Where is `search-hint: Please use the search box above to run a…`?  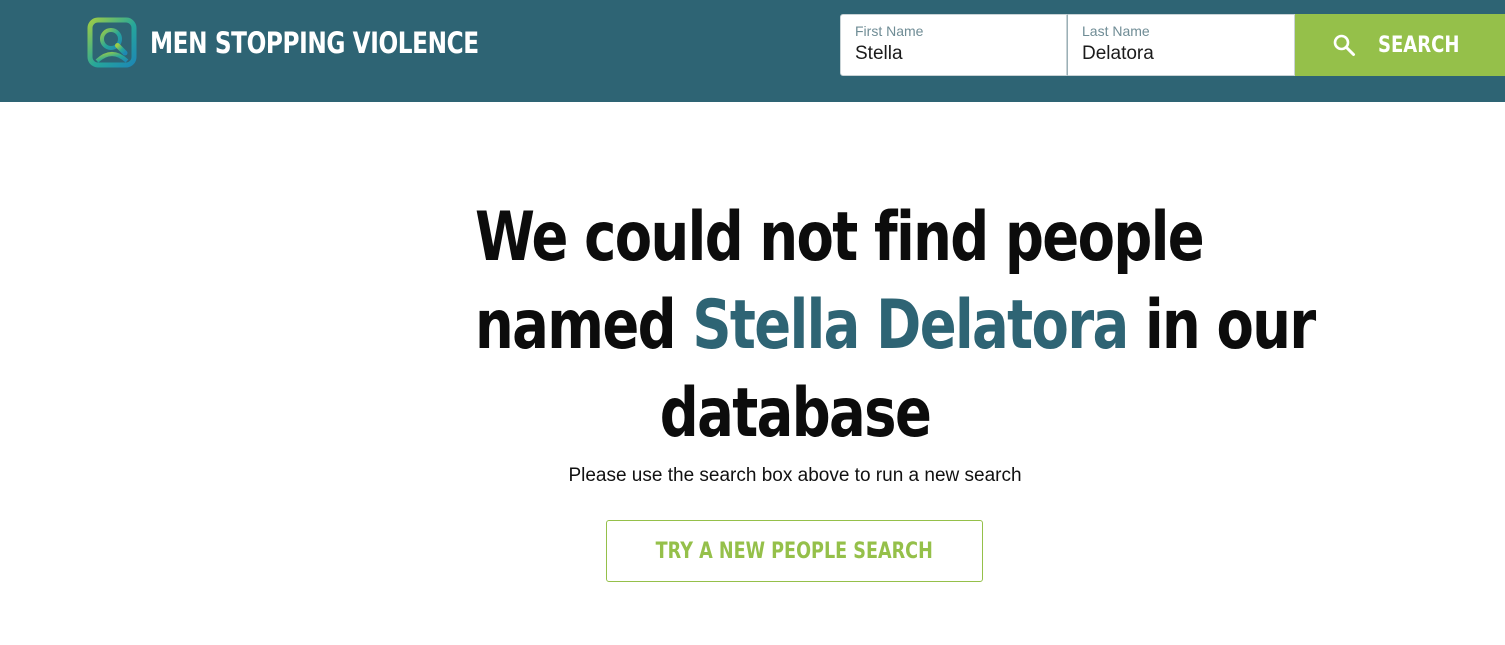 search-hint: Please use the search box above to run a… is located at coordinates (795, 475).